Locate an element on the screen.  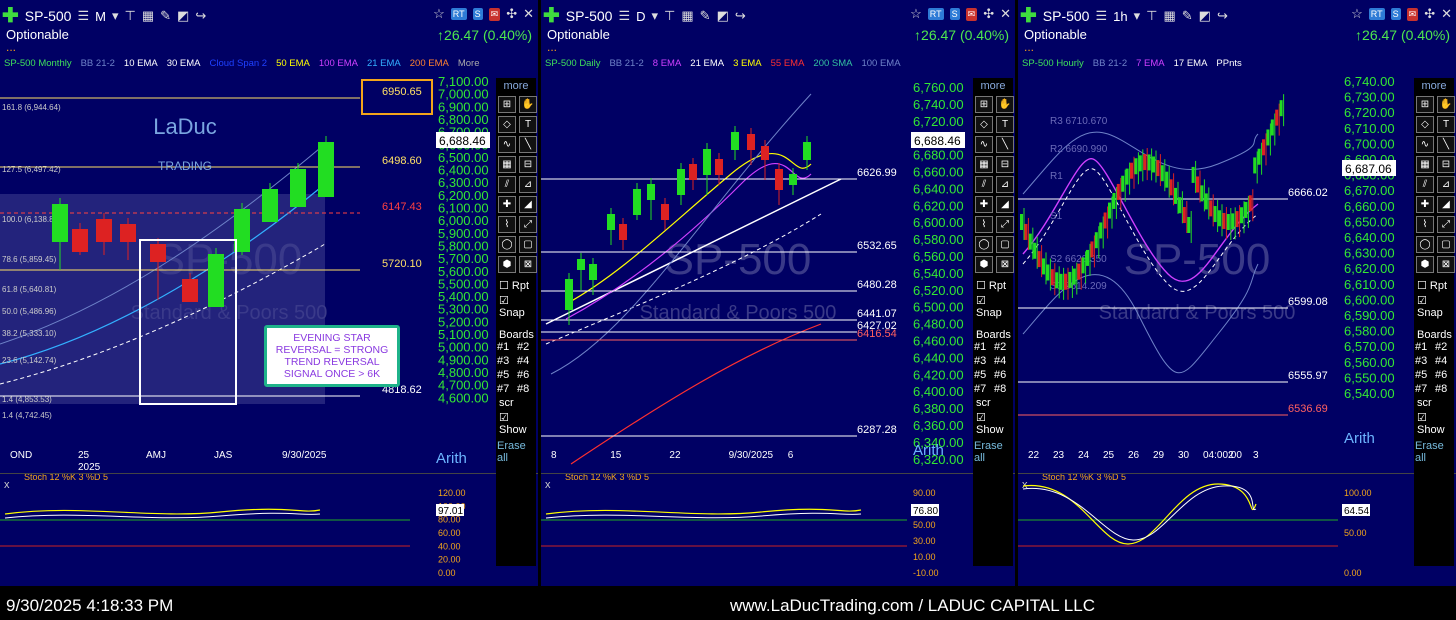
wave-icon: ⌇ is located at coordinates (1425, 224).